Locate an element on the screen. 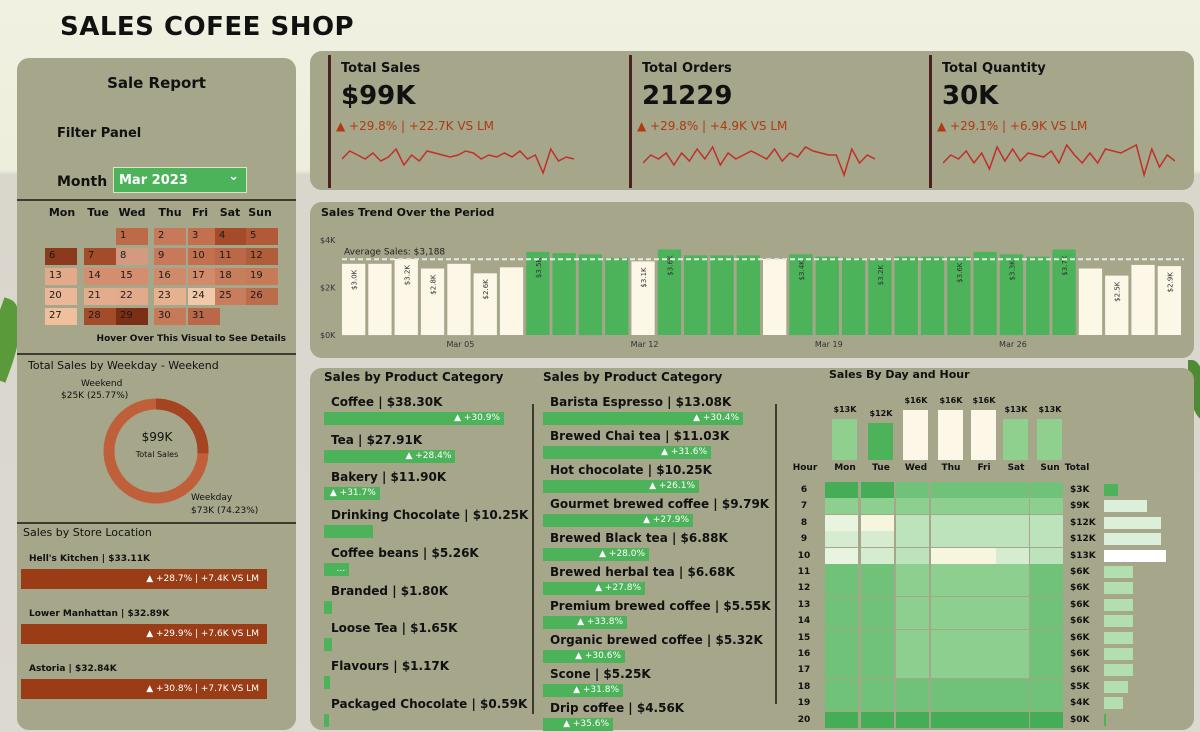 This screenshot has width=1200, height=732. calendar-day: 4 is located at coordinates (231, 236).